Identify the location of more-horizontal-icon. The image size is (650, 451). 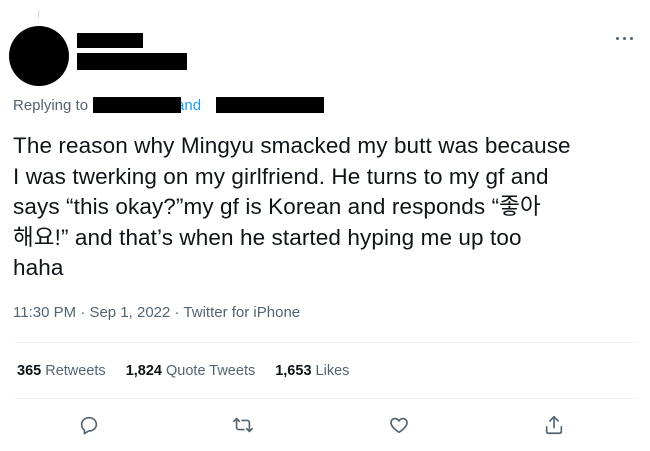
(617, 38).